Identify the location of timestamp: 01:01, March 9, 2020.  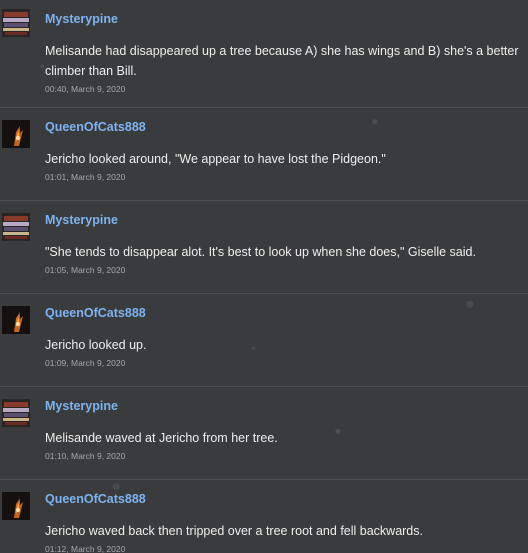
(85, 177).